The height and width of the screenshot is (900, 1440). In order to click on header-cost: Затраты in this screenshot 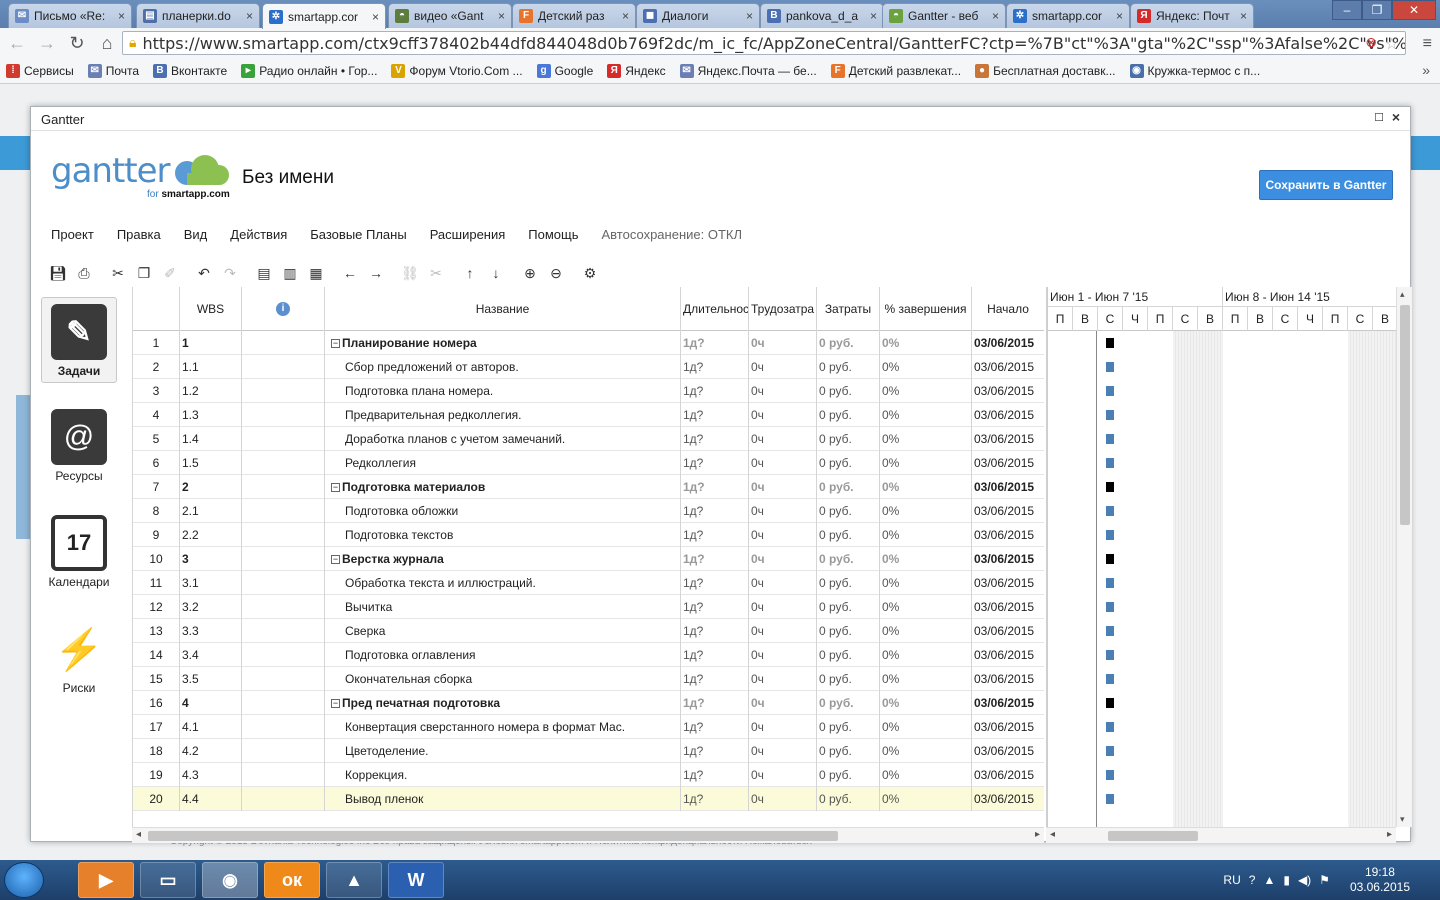, I will do `click(848, 309)`.